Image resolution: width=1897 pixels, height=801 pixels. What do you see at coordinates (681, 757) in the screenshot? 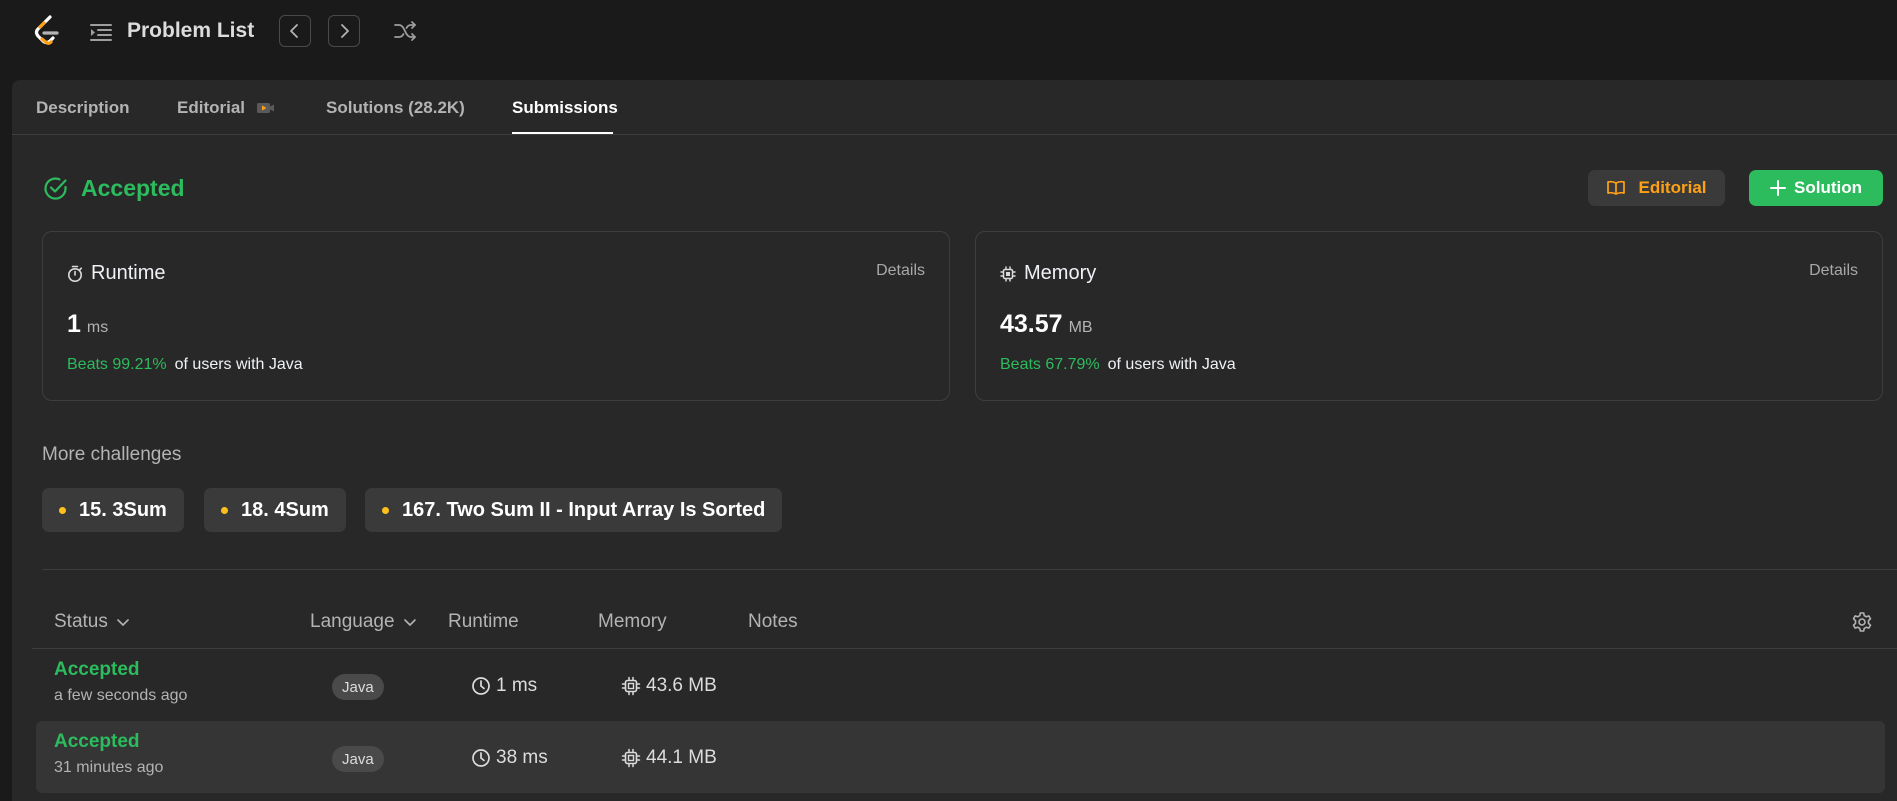
I see `row-memory-value: 44.1 MB` at bounding box center [681, 757].